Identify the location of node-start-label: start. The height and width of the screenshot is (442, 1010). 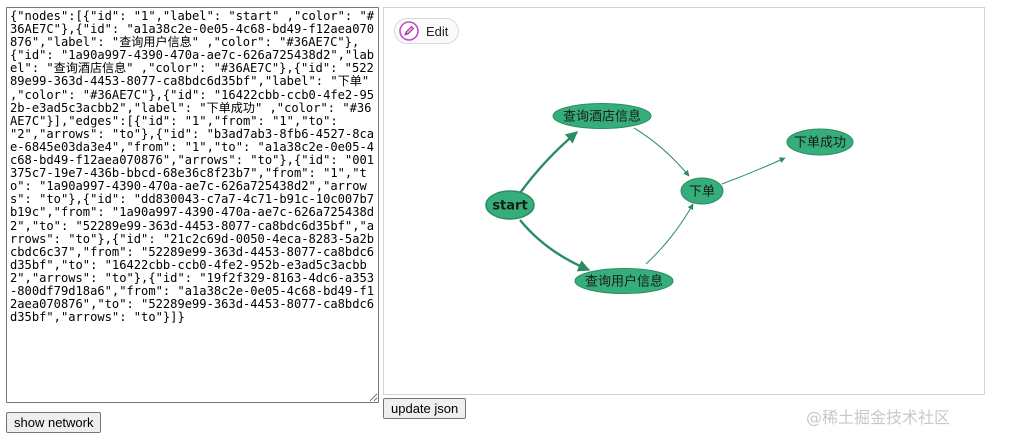
(509, 206).